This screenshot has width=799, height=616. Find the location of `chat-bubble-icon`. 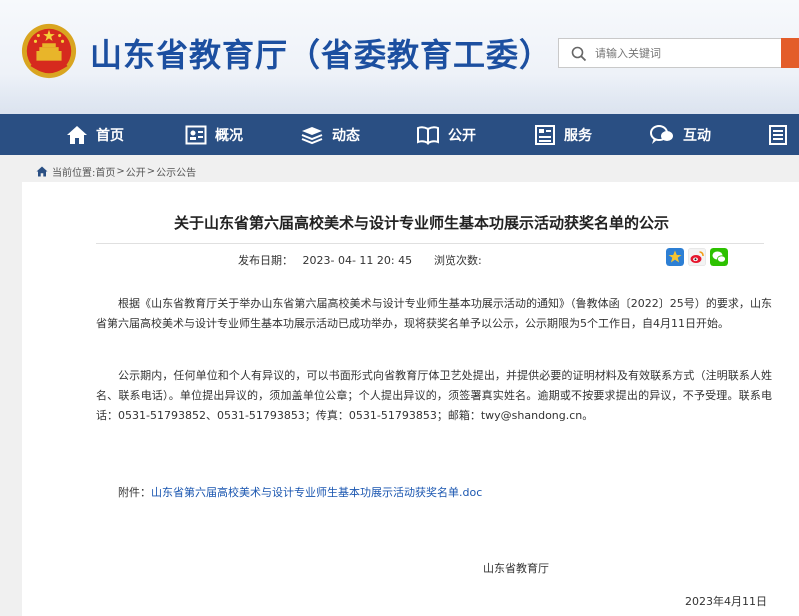

chat-bubble-icon is located at coordinates (661, 134).